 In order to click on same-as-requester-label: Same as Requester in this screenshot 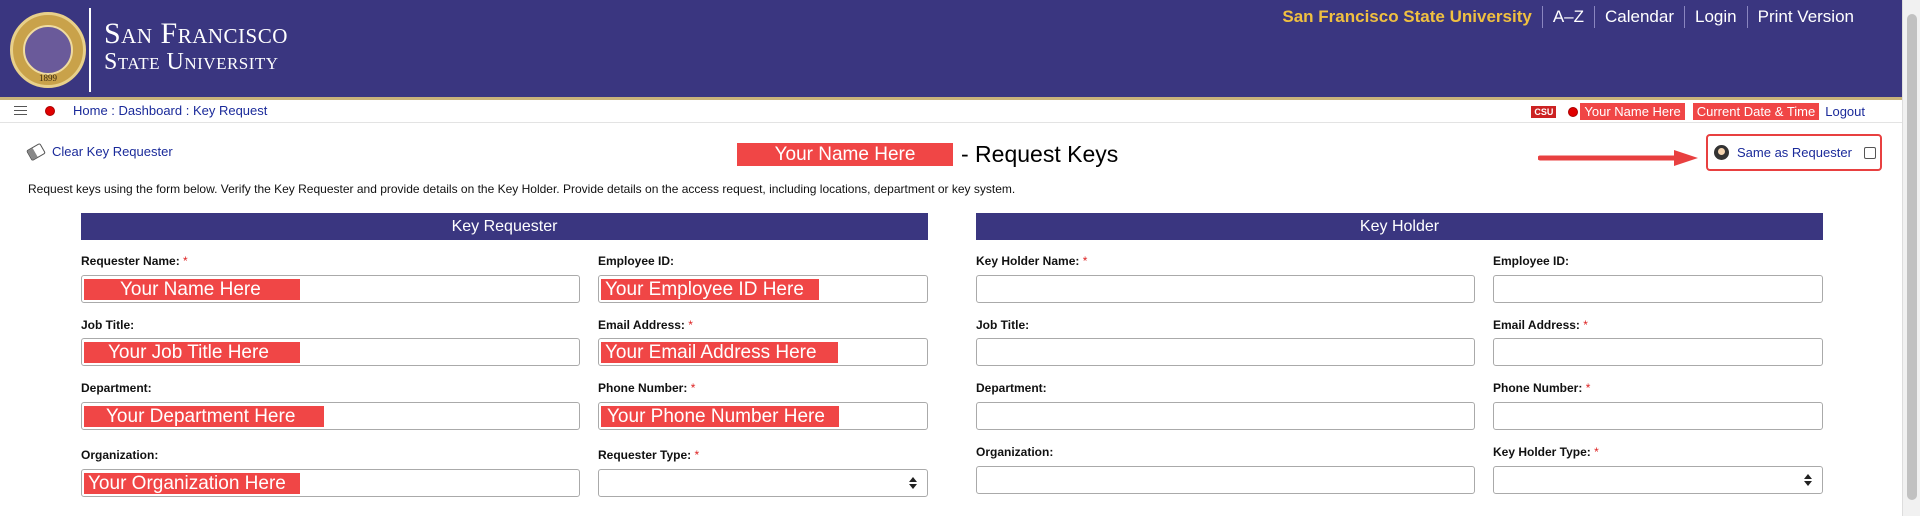, I will do `click(1794, 152)`.